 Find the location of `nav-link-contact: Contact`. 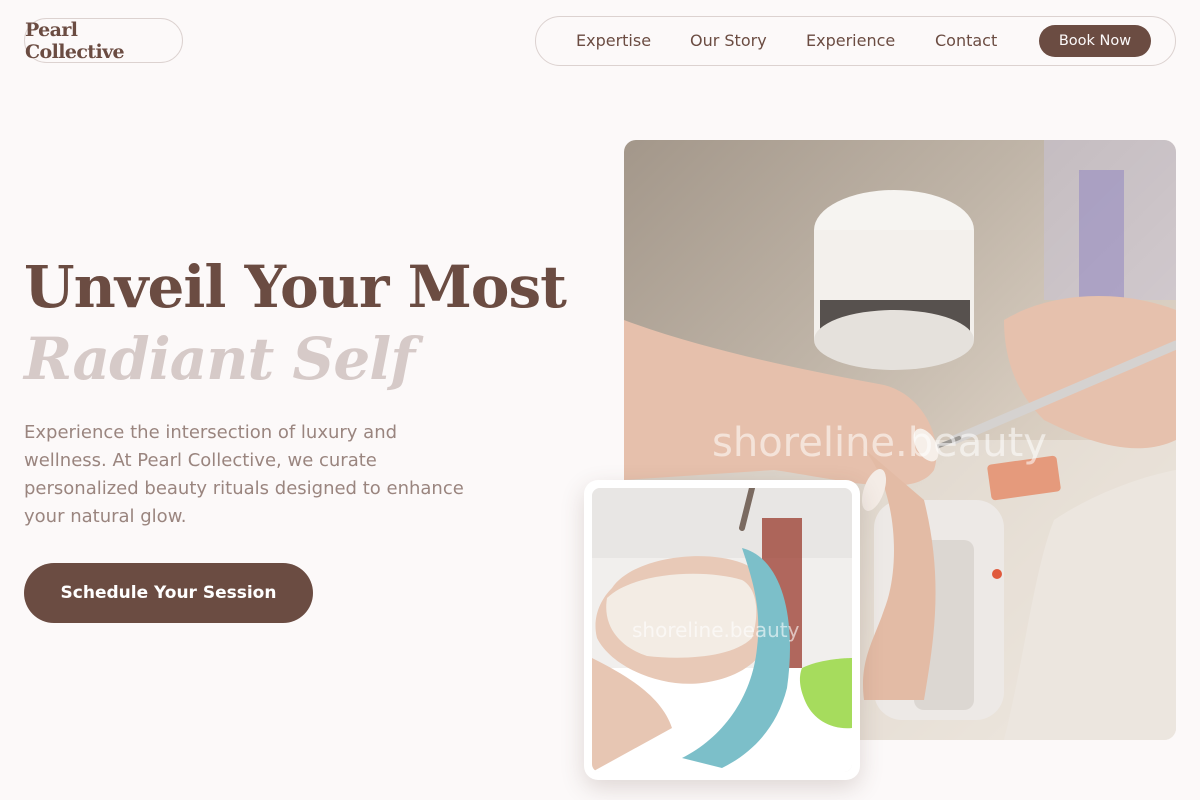

nav-link-contact: Contact is located at coordinates (966, 41).